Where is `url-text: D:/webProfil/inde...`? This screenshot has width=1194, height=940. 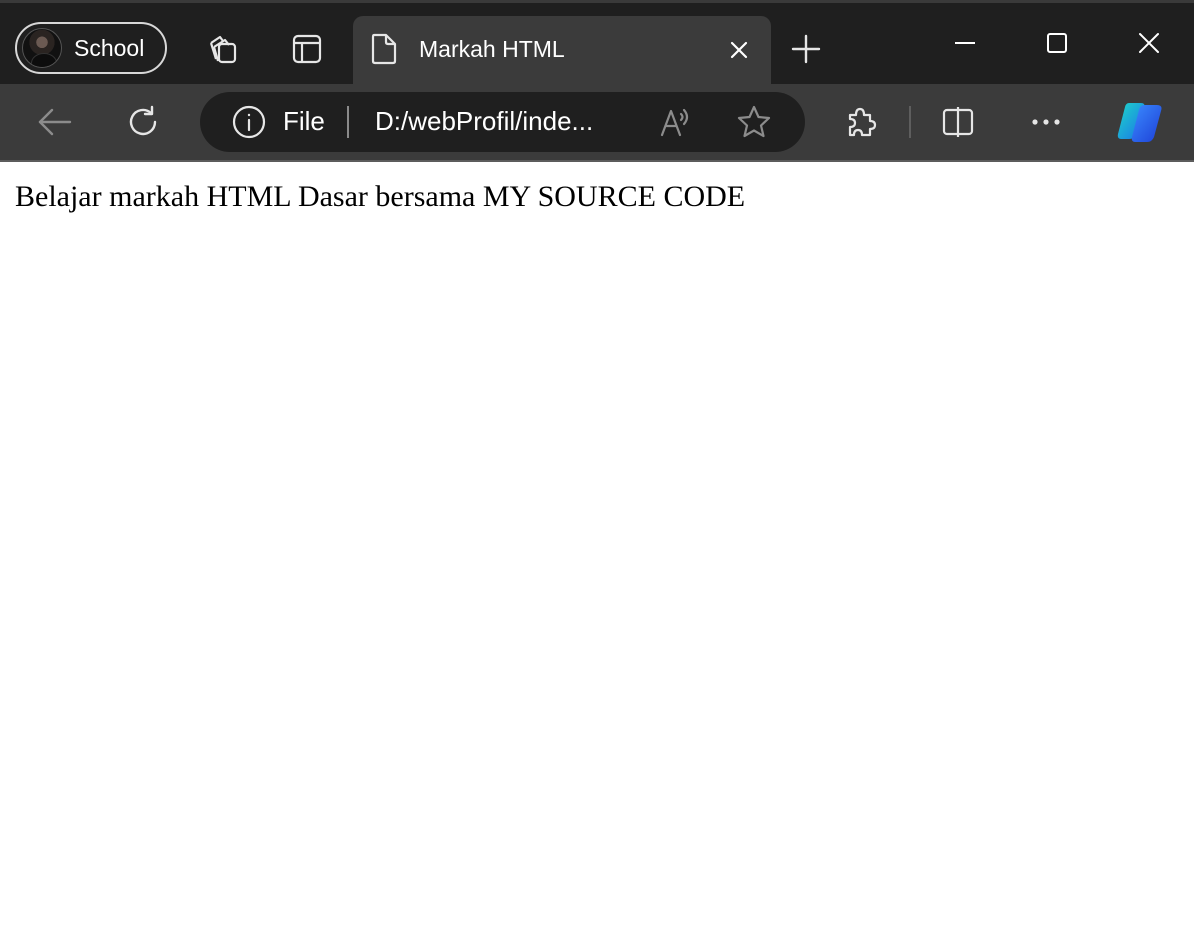 url-text: D:/webProfil/inde... is located at coordinates (484, 121).